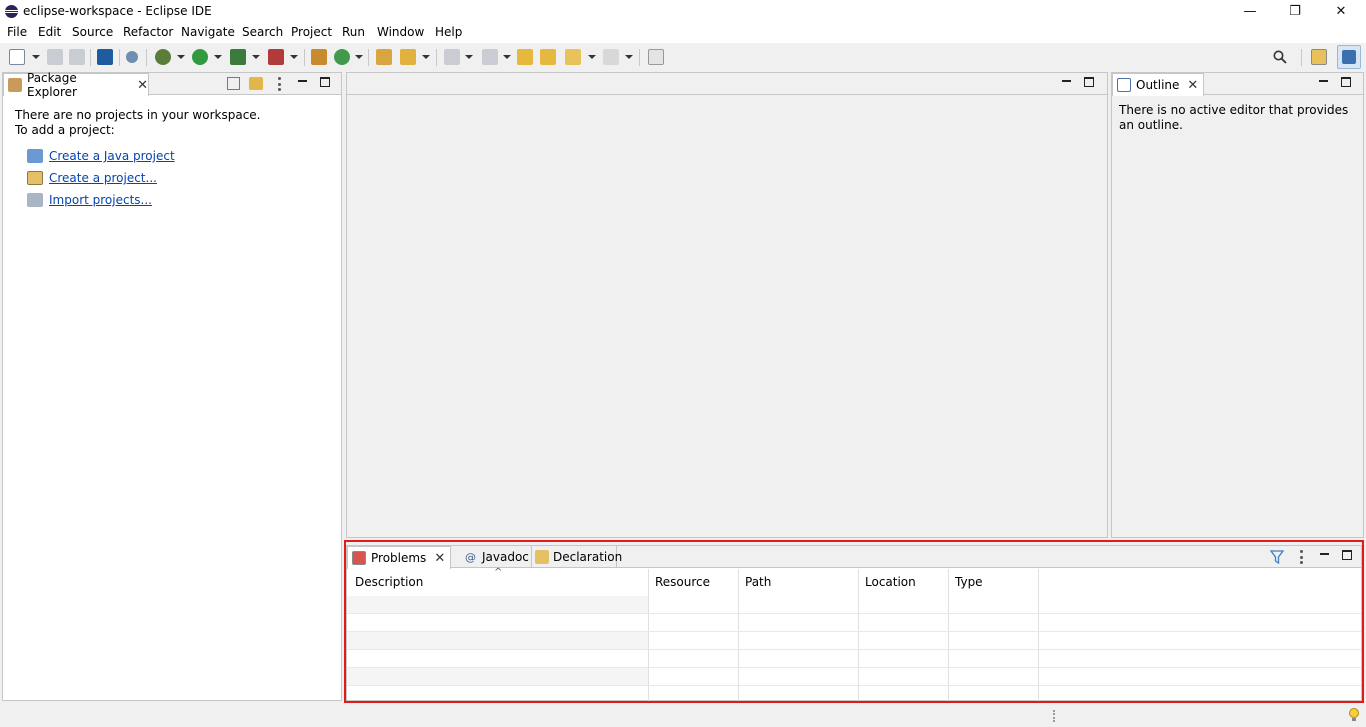  What do you see at coordinates (1250, 11) in the screenshot?
I see `minimize-button: —` at bounding box center [1250, 11].